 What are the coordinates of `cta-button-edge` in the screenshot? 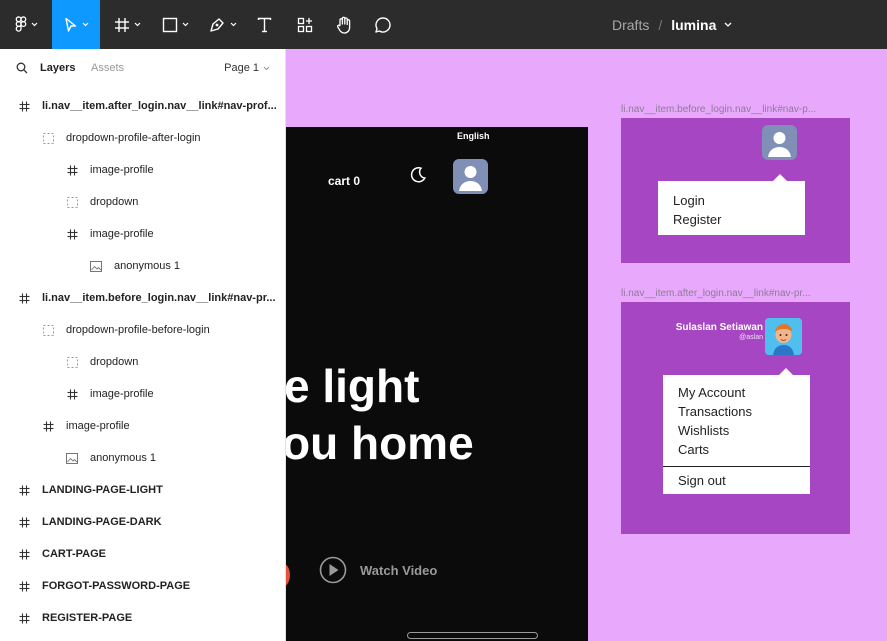 It's located at (288, 575).